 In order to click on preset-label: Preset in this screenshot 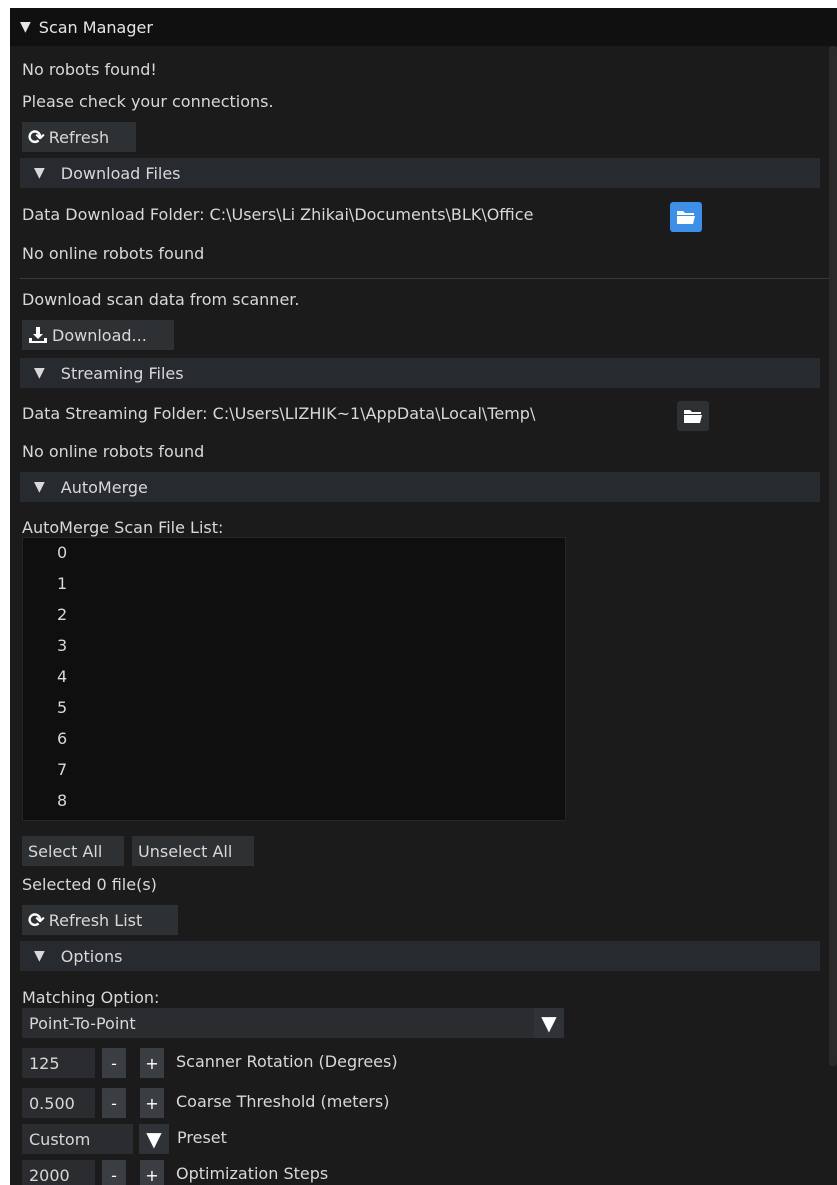, I will do `click(202, 1137)`.